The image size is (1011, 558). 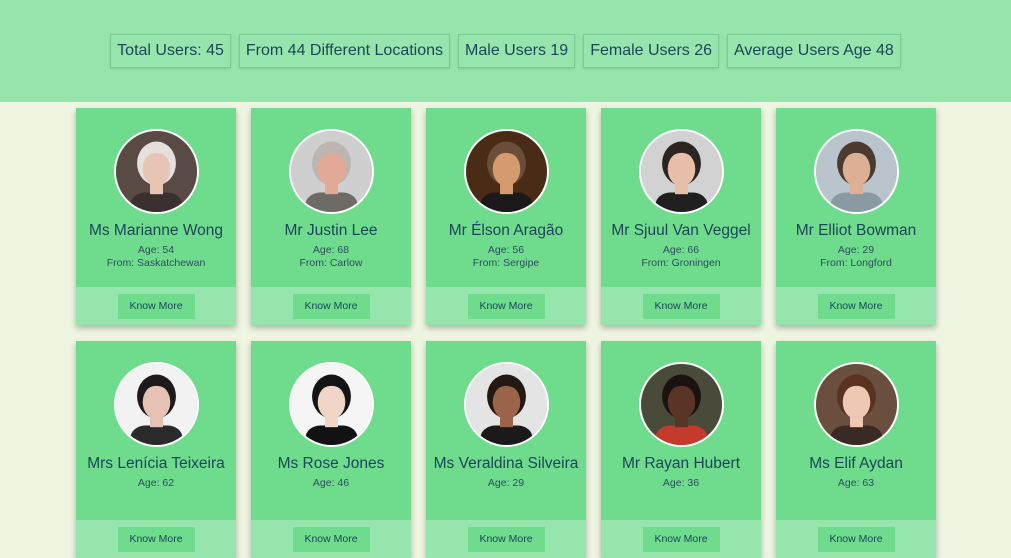 I want to click on user-name: Ms Rose Jones, so click(x=331, y=463).